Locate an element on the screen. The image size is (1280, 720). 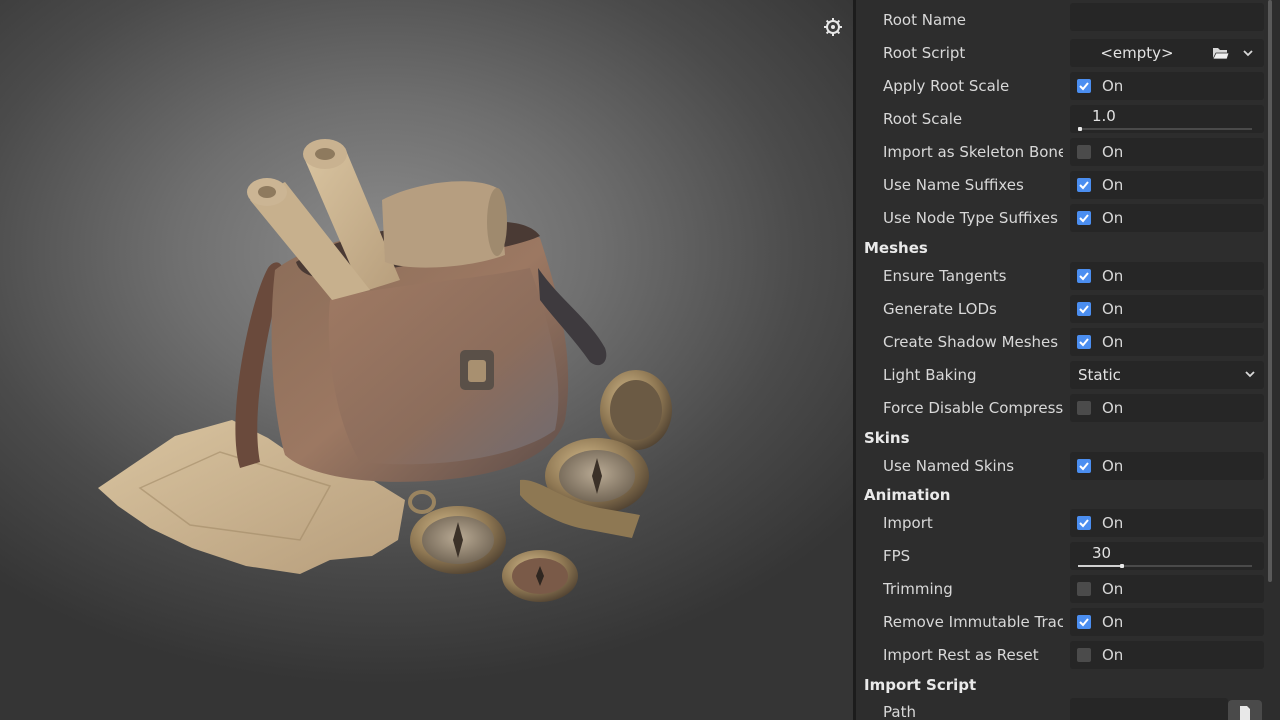
row-import-skeleton-bone: Import as Skeleton Bone On is located at coordinates (1060, 151).